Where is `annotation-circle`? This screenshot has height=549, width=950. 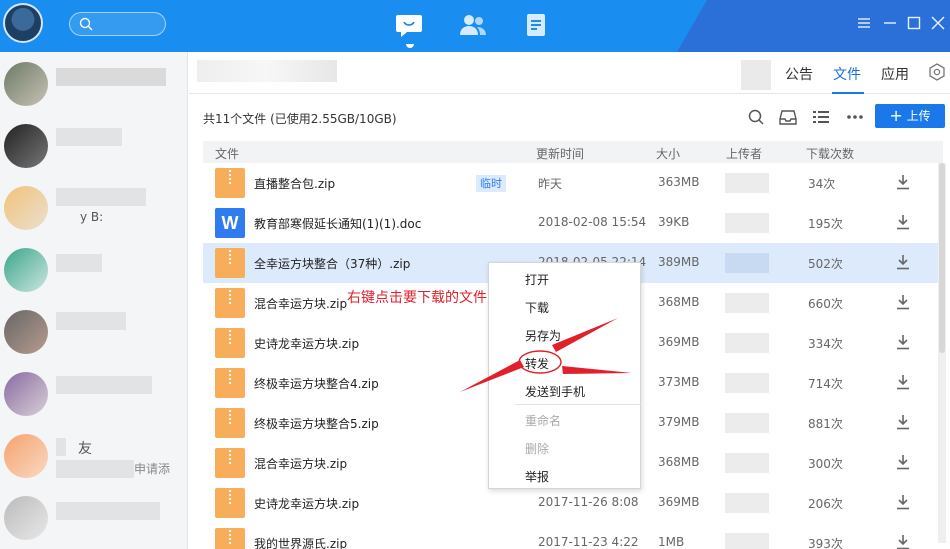 annotation-circle is located at coordinates (540, 362).